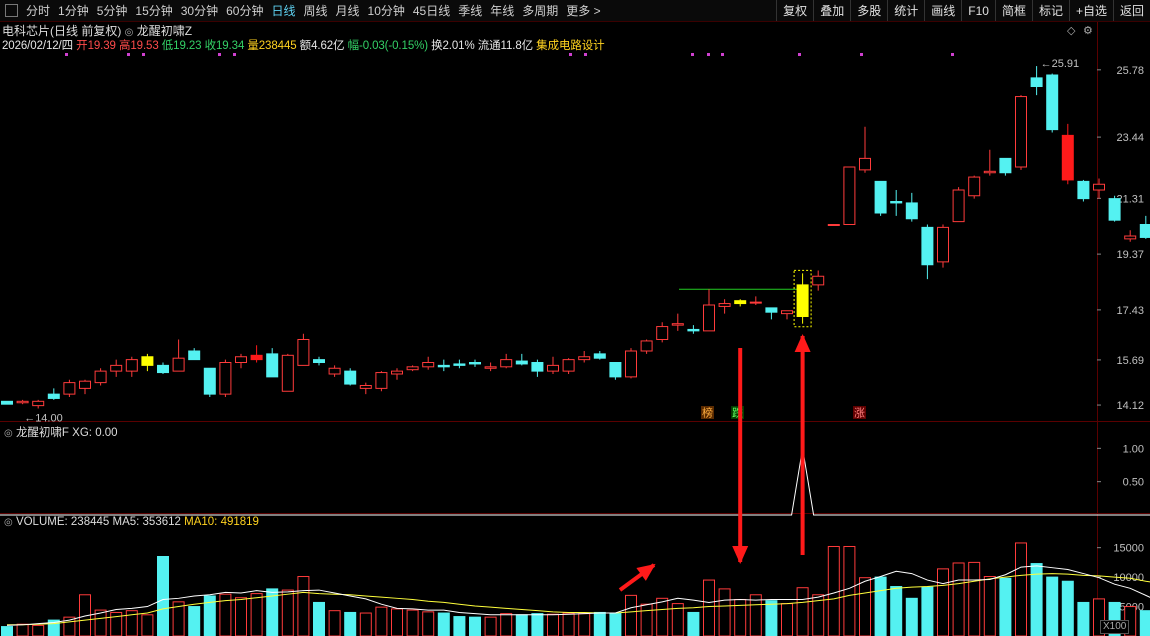  Describe the element at coordinates (707, 413) in the screenshot. I see `marker-bang: 榜` at that location.